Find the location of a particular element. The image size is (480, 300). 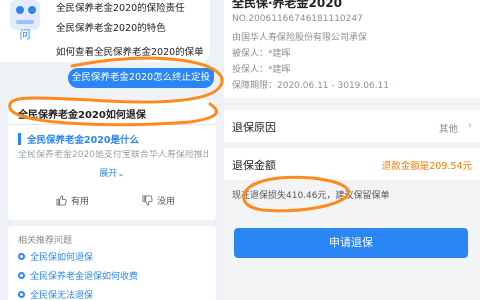

thumbs-up-icon is located at coordinates (61, 200).